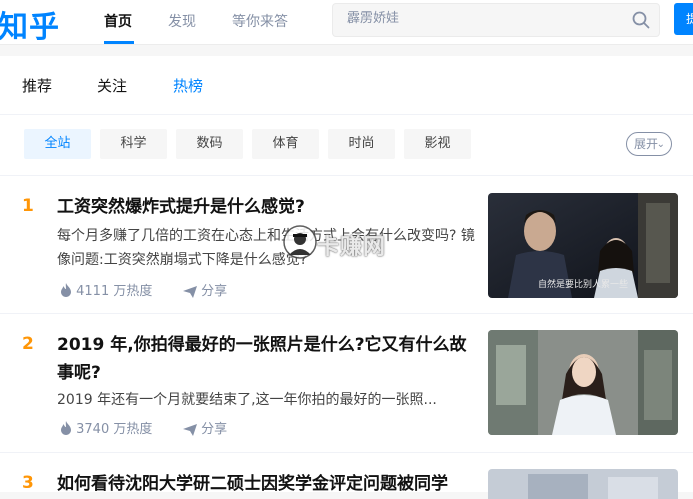  I want to click on heat-text: 3740 万热度, so click(114, 429).